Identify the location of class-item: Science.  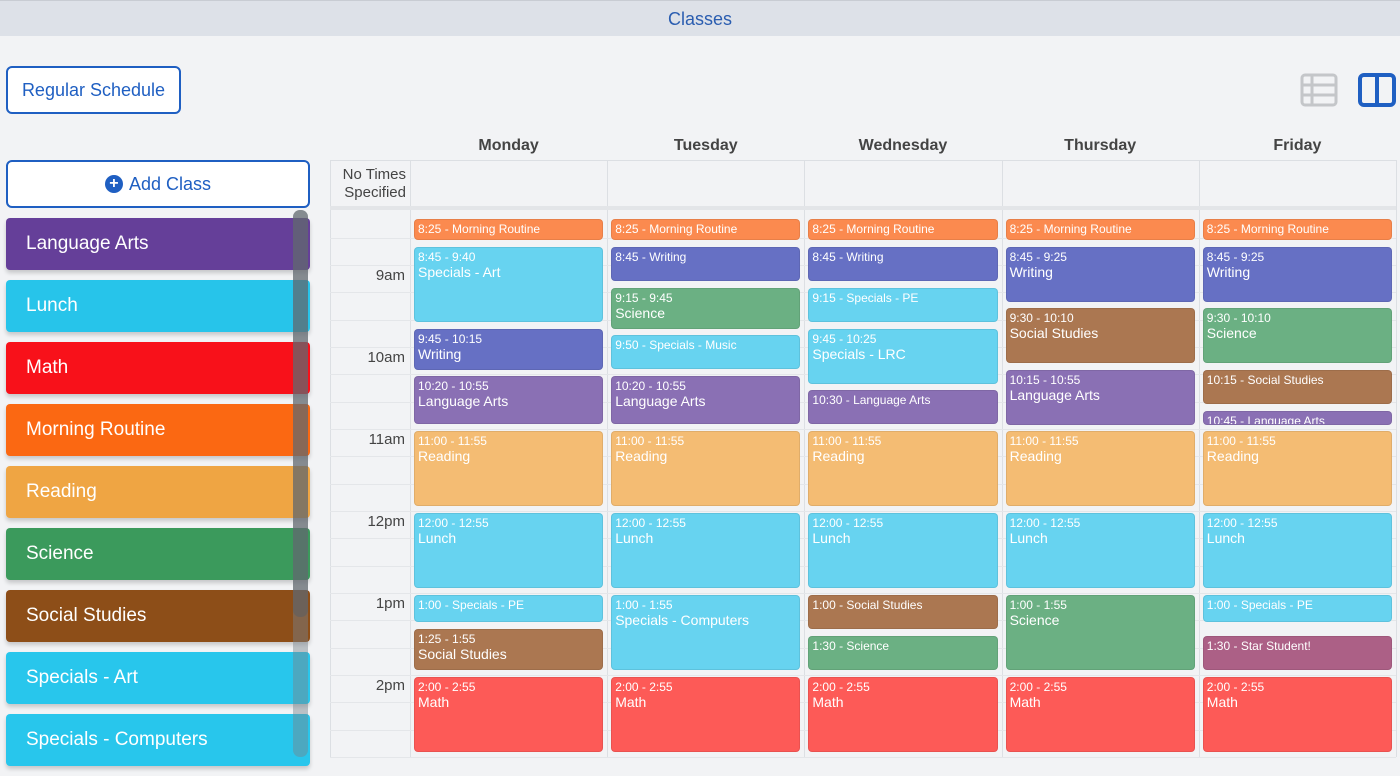
(158, 554).